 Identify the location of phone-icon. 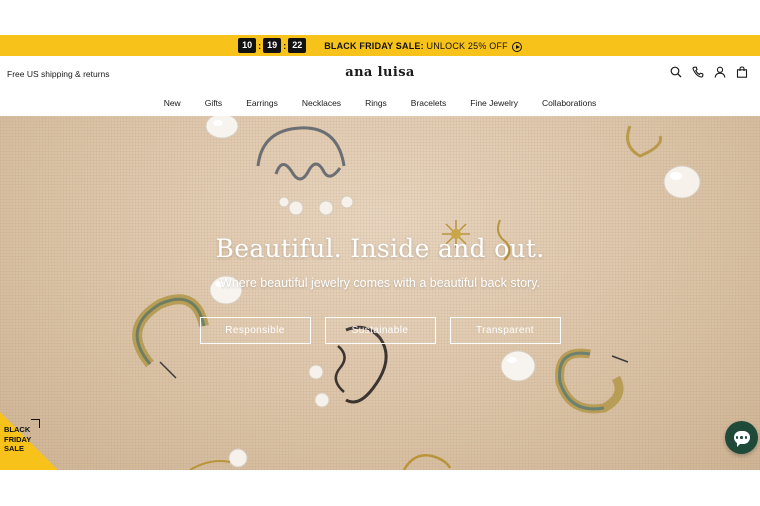
(698, 72).